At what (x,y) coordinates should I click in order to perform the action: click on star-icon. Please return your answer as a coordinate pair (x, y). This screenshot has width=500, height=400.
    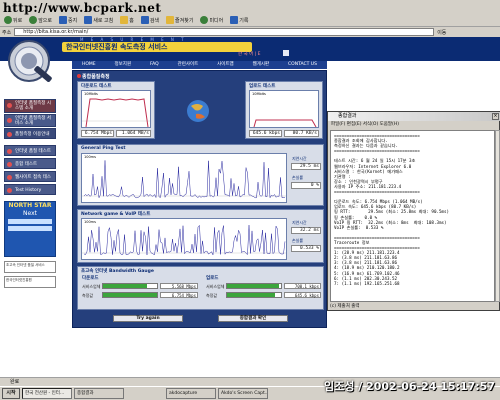
    Looking at the image, I should click on (170, 20).